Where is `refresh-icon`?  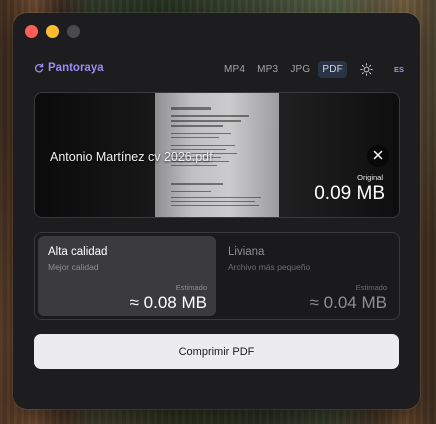
refresh-icon is located at coordinates (39, 68).